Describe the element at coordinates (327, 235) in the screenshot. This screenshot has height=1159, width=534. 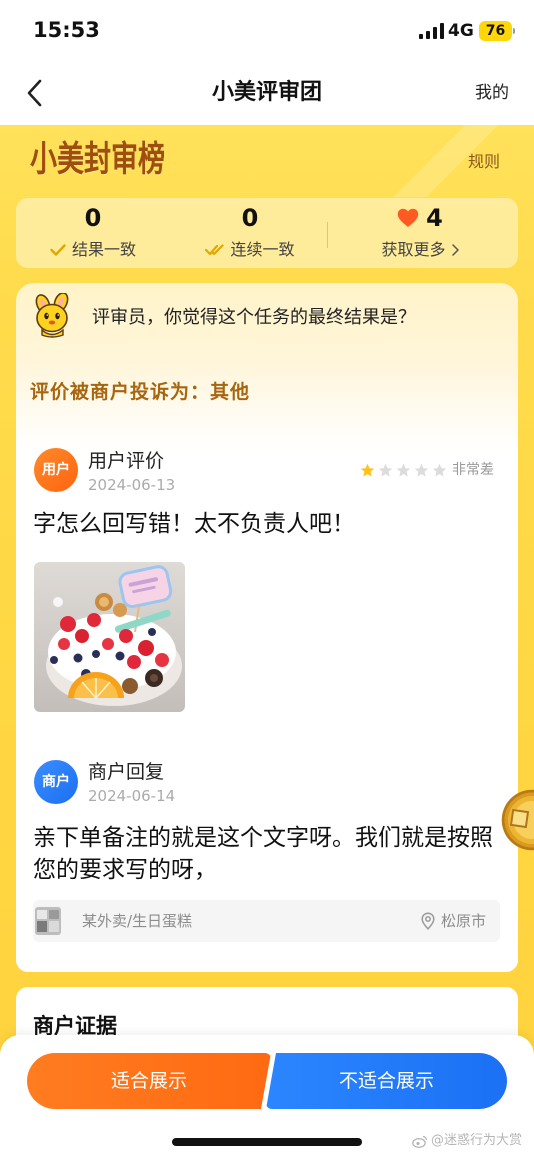
I see `stats-divider` at that location.